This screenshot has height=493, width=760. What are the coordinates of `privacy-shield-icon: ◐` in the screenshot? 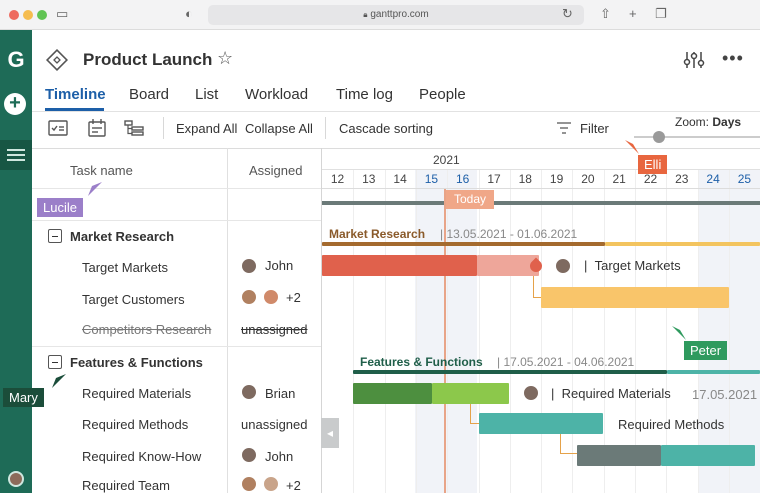 It's located at (189, 14).